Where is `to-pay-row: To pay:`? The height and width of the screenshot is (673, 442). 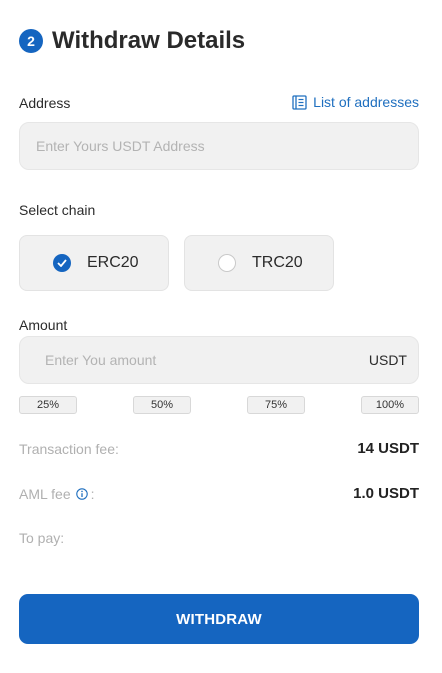 to-pay-row: To pay: is located at coordinates (219, 538).